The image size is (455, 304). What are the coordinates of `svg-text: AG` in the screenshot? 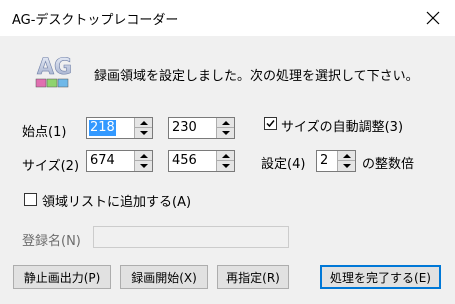 It's located at (54, 67).